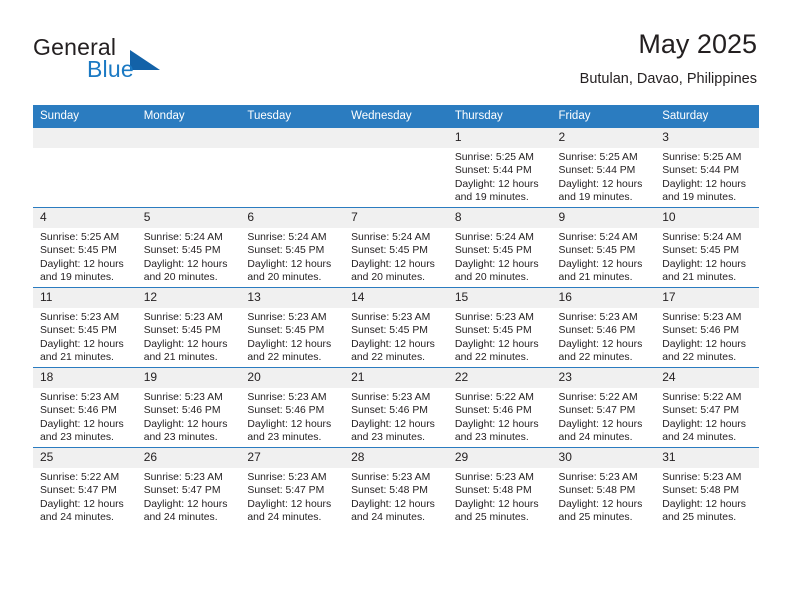  I want to click on day-number: 31, so click(707, 458).